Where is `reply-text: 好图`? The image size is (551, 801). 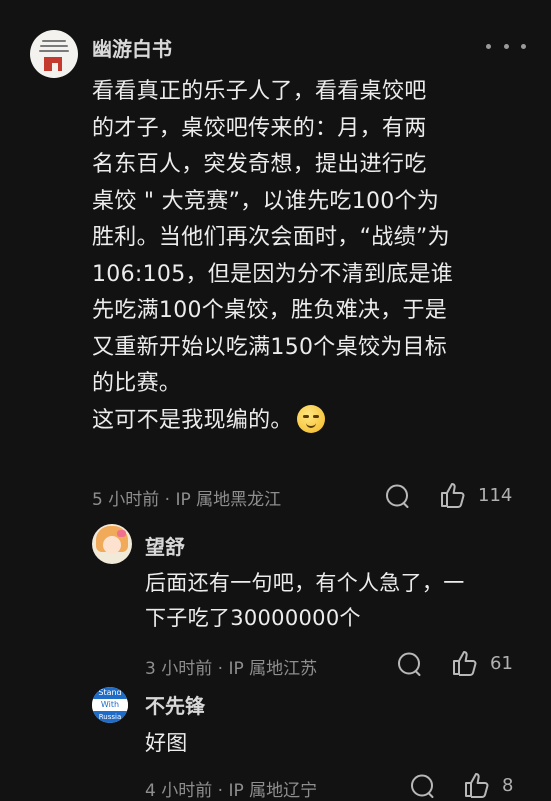 reply-text: 好图 is located at coordinates (166, 743).